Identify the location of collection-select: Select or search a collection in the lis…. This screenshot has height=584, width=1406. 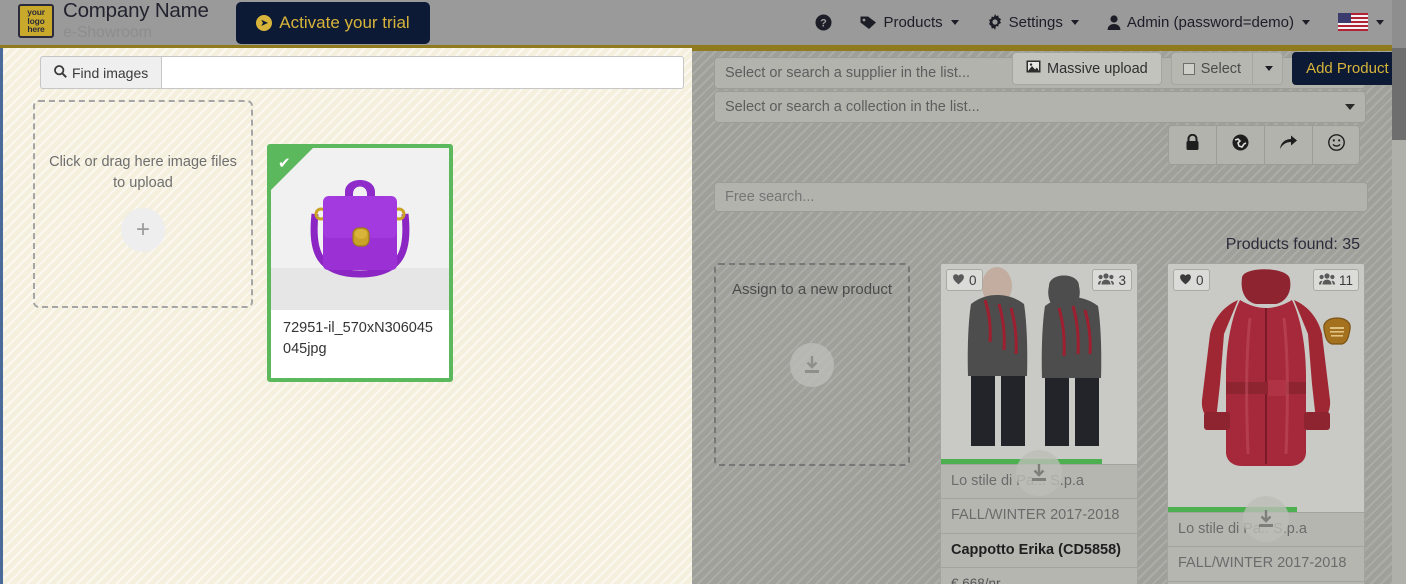
(1040, 107).